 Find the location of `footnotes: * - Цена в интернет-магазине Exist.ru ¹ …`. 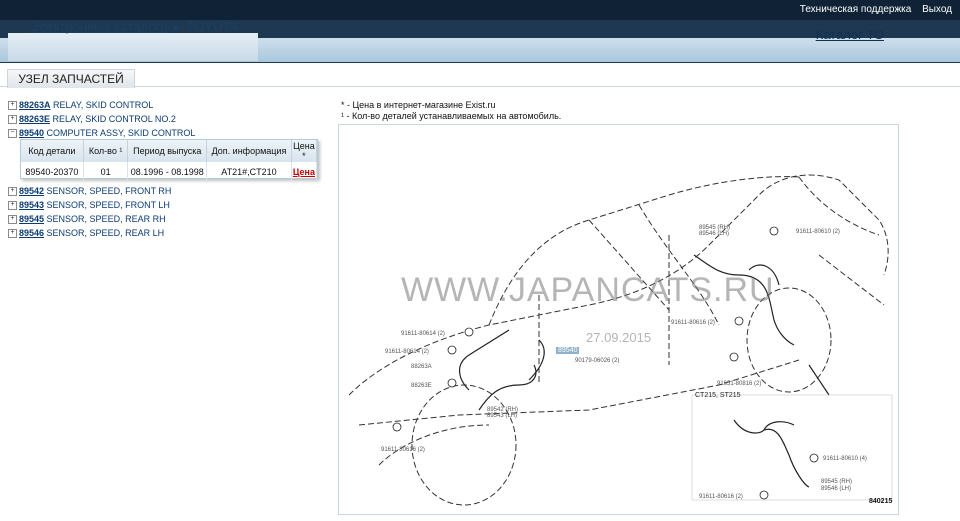

footnotes: * - Цена в интернет-магазине Exist.ru ¹ … is located at coordinates (451, 111).